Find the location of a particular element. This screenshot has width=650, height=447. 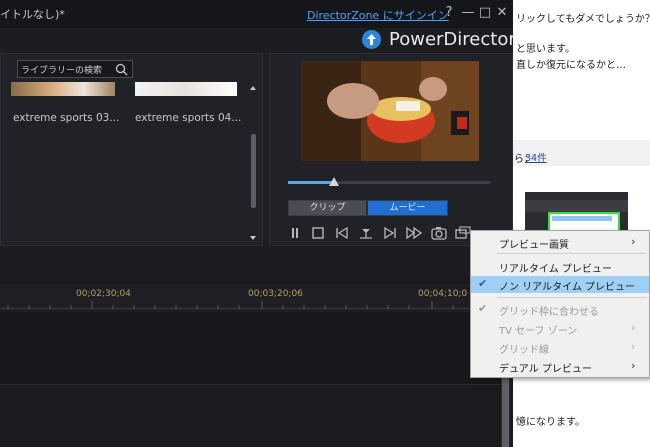

web-text-line: と思います。 is located at coordinates (545, 49).